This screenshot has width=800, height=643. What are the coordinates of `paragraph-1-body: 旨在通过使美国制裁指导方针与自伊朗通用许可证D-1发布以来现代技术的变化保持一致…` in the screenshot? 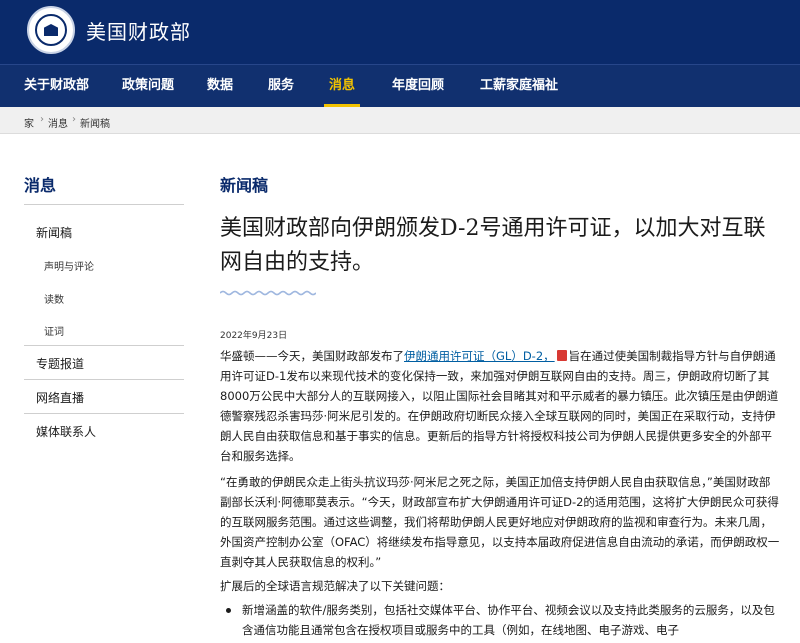 It's located at (499, 406).